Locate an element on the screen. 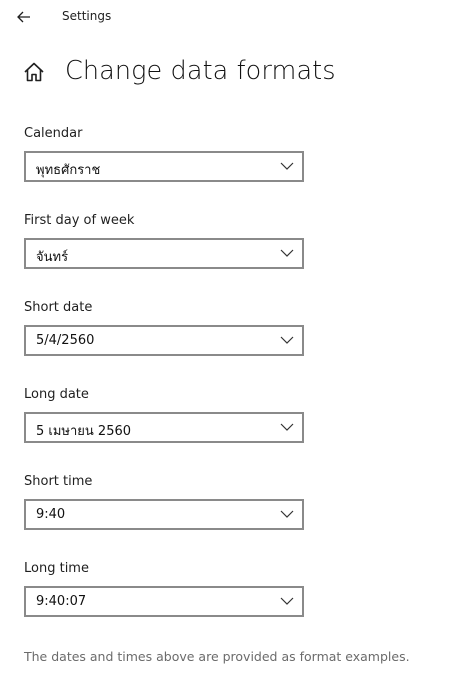 The image size is (462, 686). calendar-dropdown: พุทธศักราช is located at coordinates (164, 166).